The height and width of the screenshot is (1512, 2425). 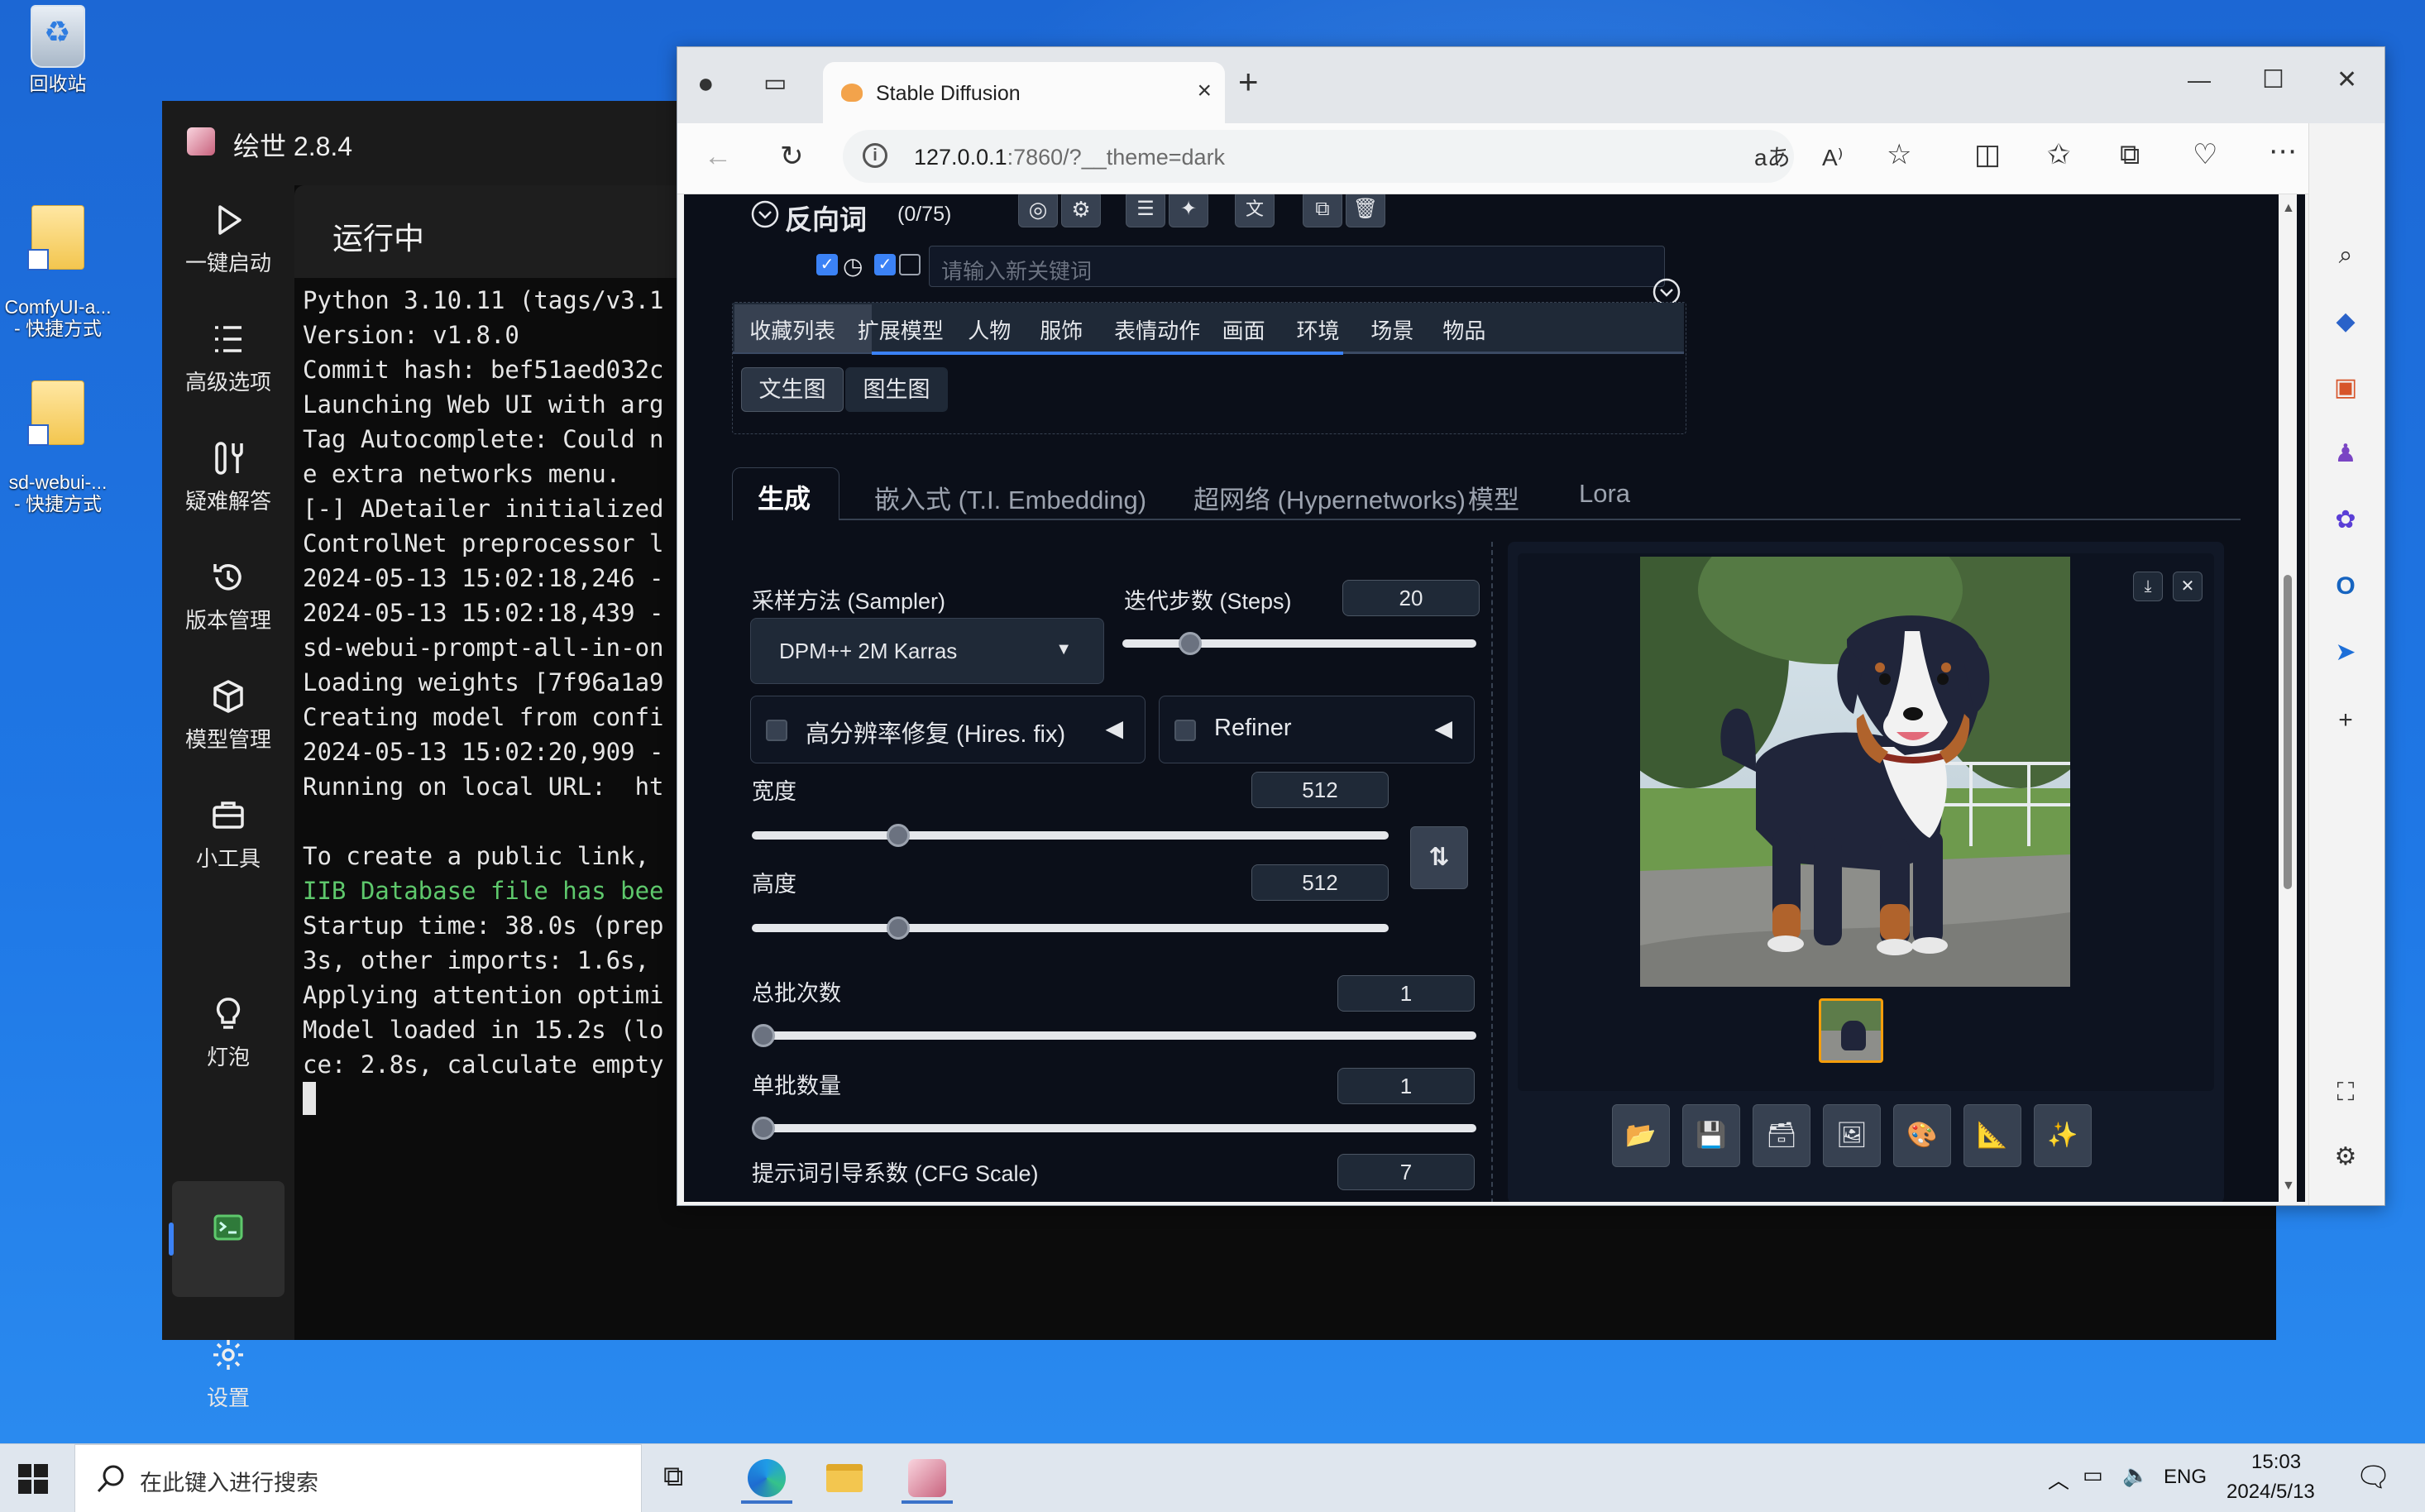 I want to click on subtab-img2img: 图生图, so click(x=896, y=389).